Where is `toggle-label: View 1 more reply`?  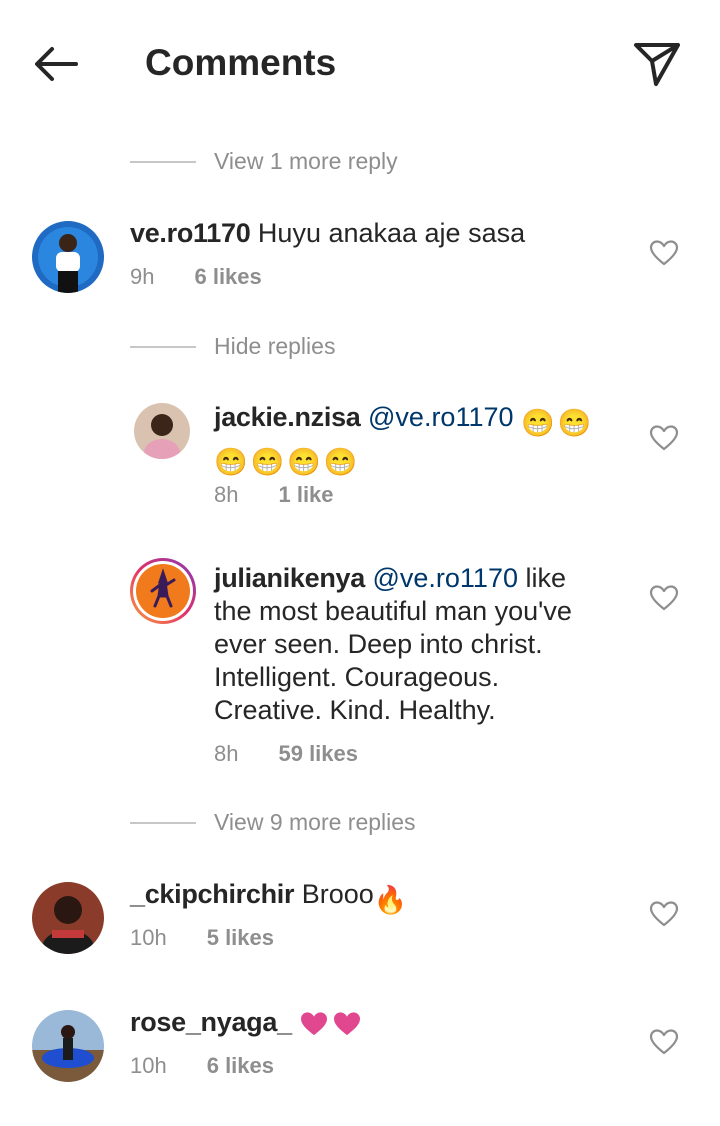
toggle-label: View 1 more reply is located at coordinates (306, 161).